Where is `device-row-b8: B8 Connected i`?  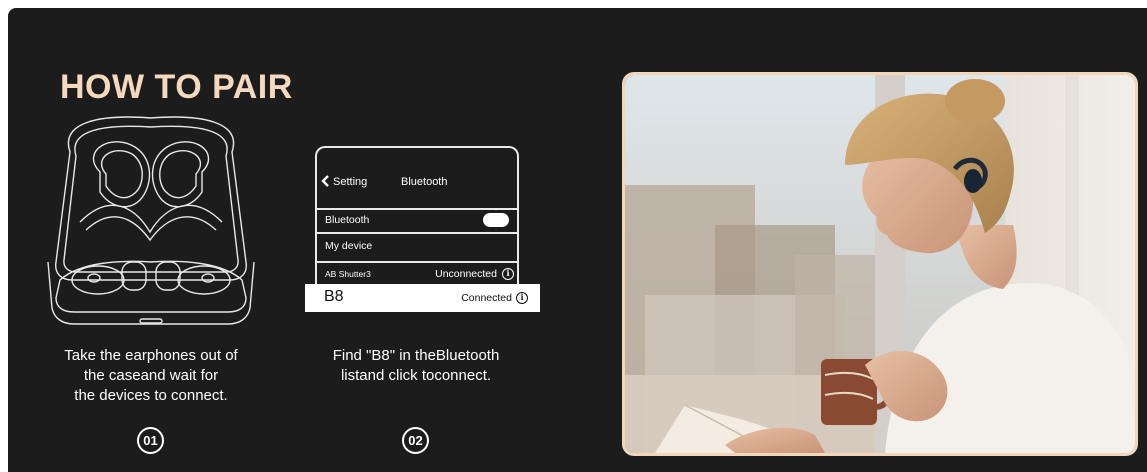
device-row-b8: B8 Connected i is located at coordinates (419, 298).